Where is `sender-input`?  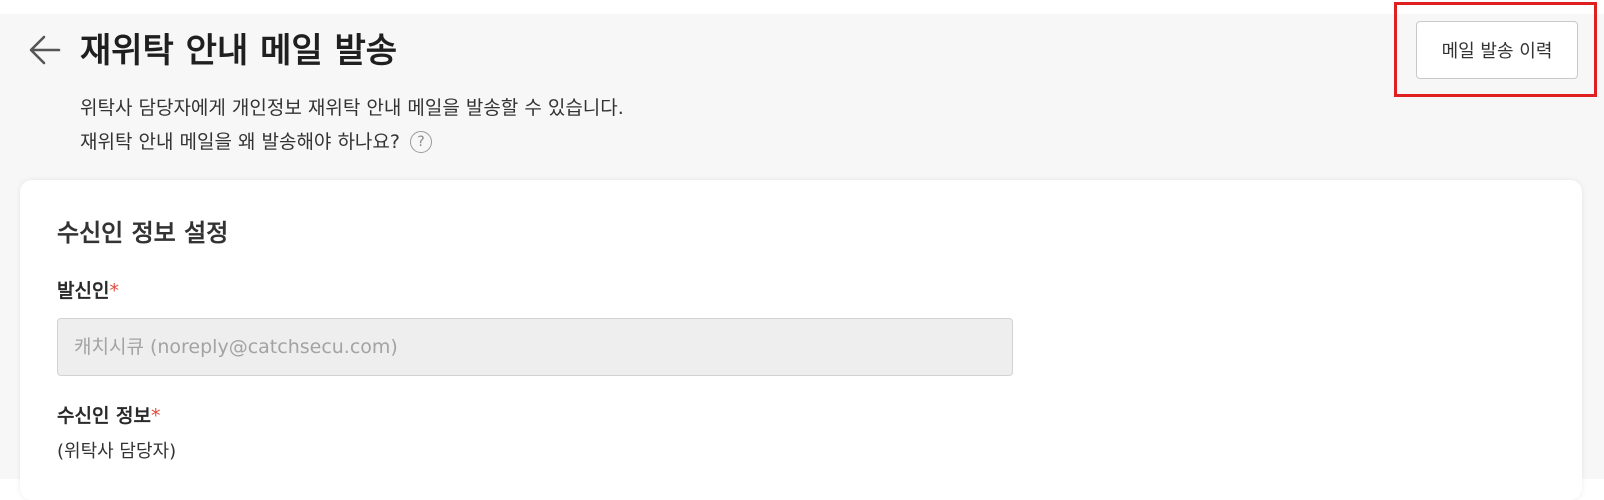 sender-input is located at coordinates (535, 347).